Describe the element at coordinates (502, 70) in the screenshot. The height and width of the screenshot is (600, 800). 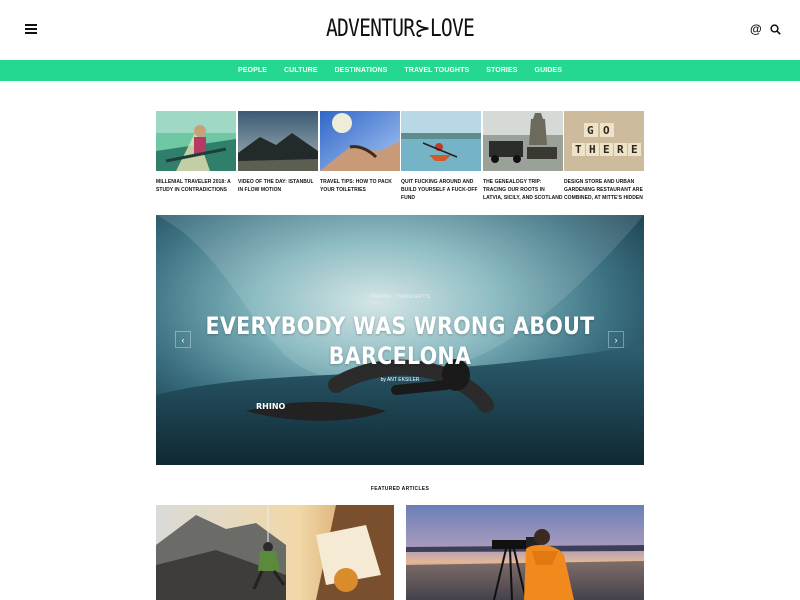
I see `nav-item-stories: STORIES` at that location.